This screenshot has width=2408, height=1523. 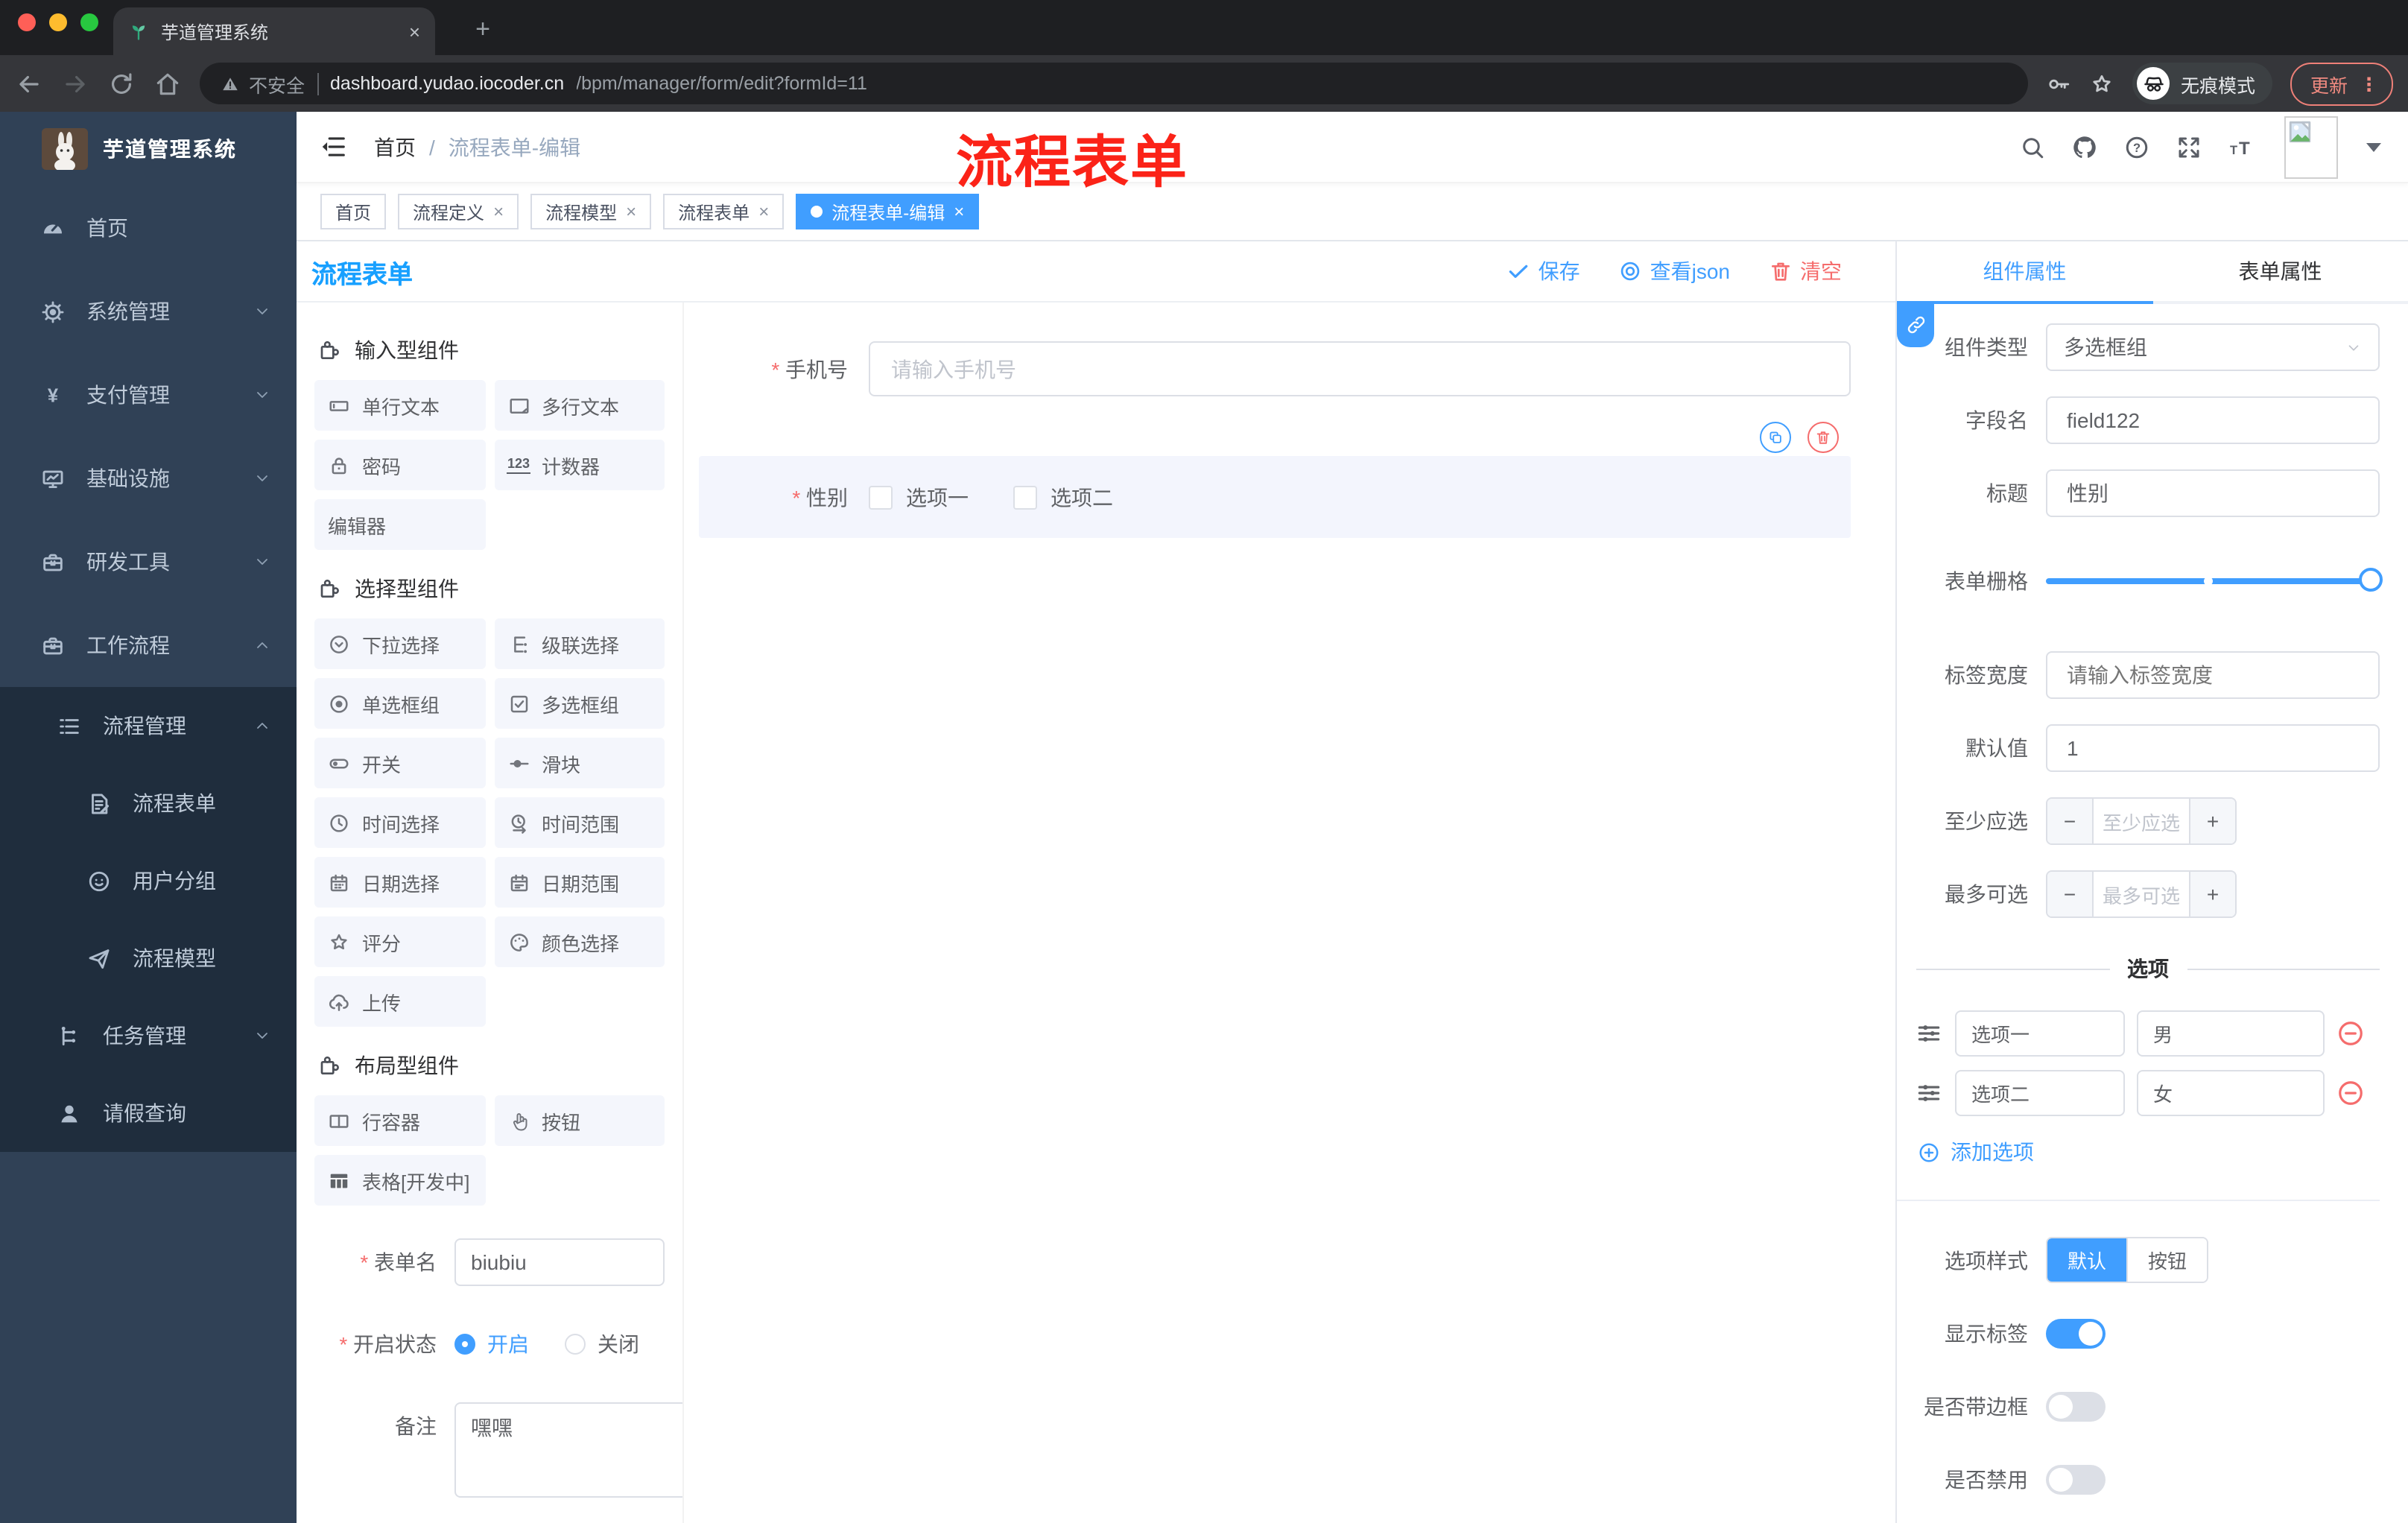 I want to click on palette-item-密码: 密码, so click(x=399, y=465).